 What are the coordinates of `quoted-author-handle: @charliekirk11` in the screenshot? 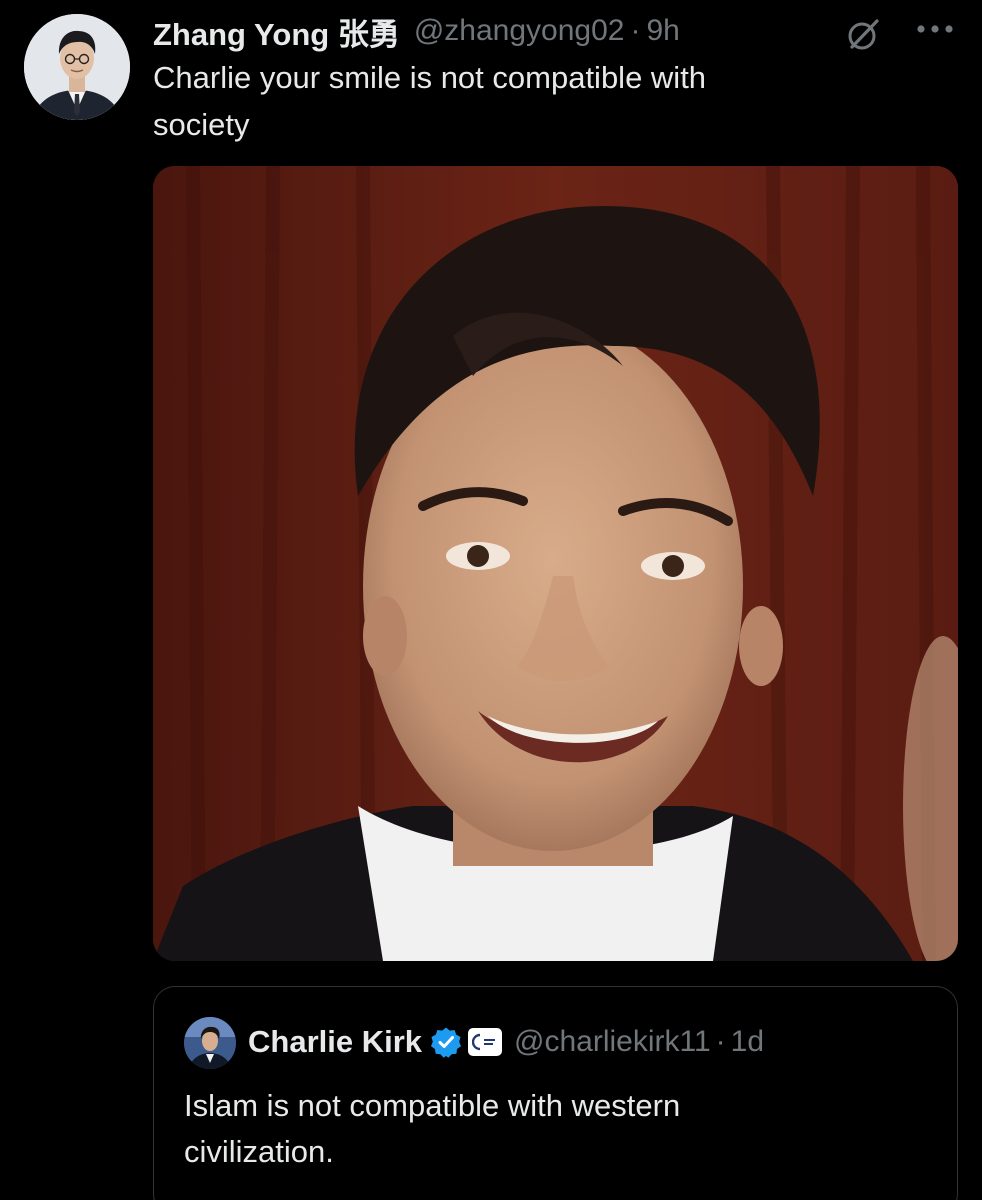 It's located at (612, 1042).